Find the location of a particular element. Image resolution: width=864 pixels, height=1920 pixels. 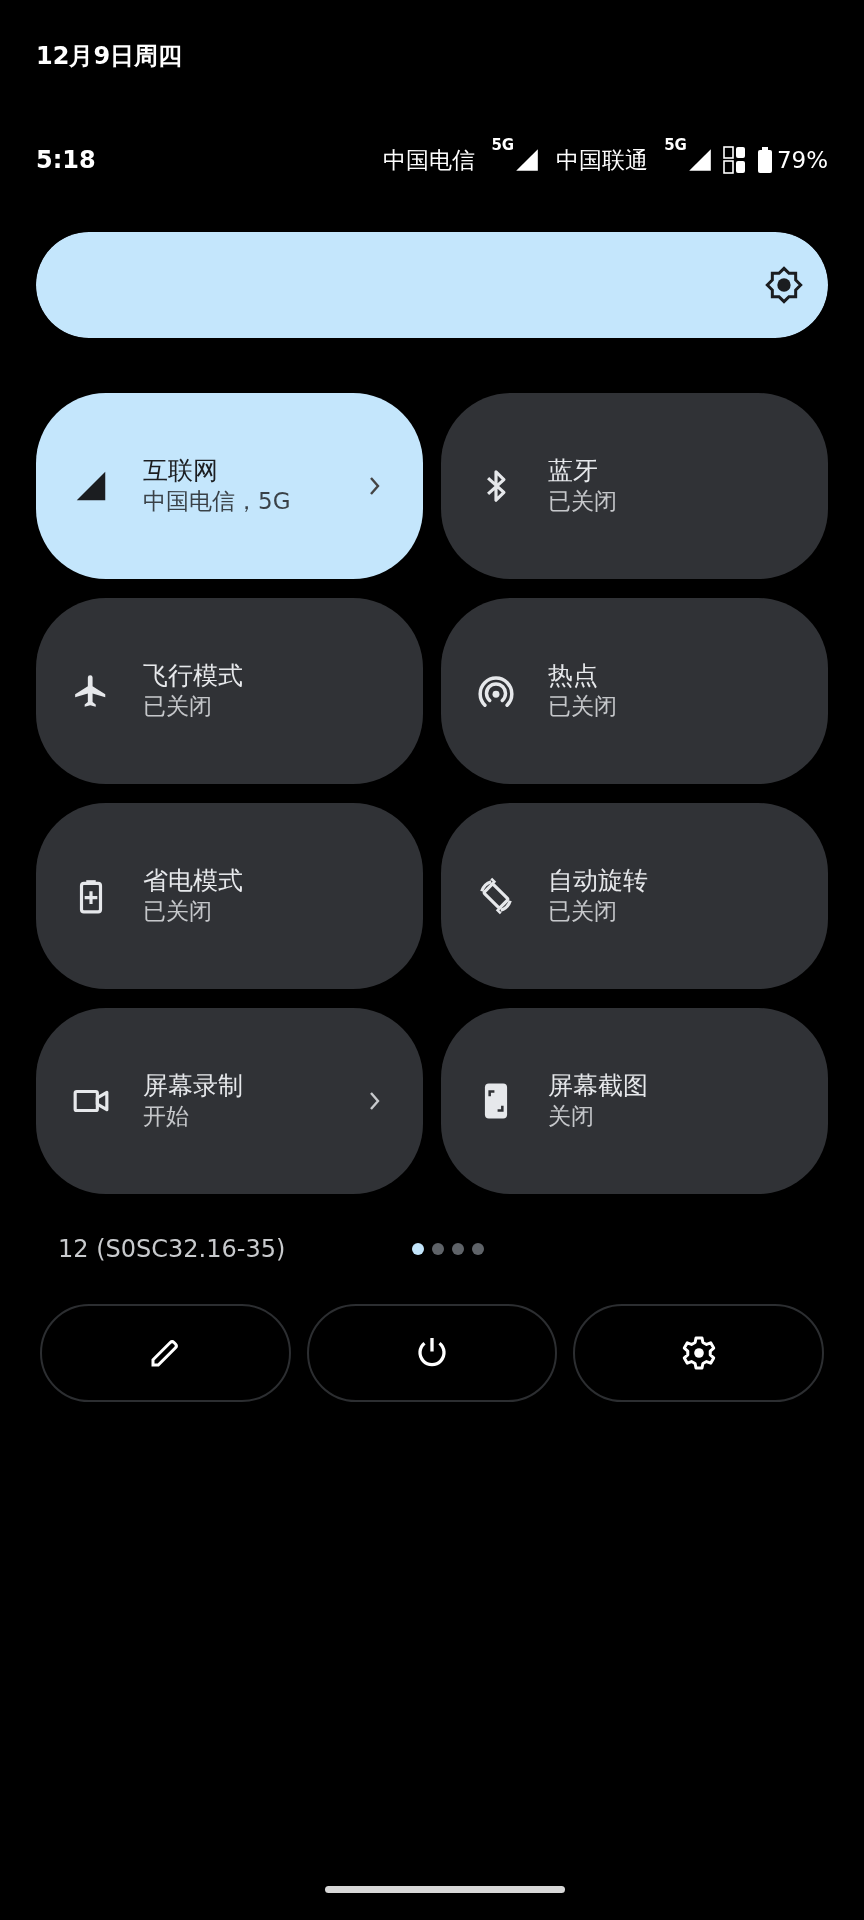

quick-settings-tile: 热点 已关闭 is located at coordinates (634, 691).